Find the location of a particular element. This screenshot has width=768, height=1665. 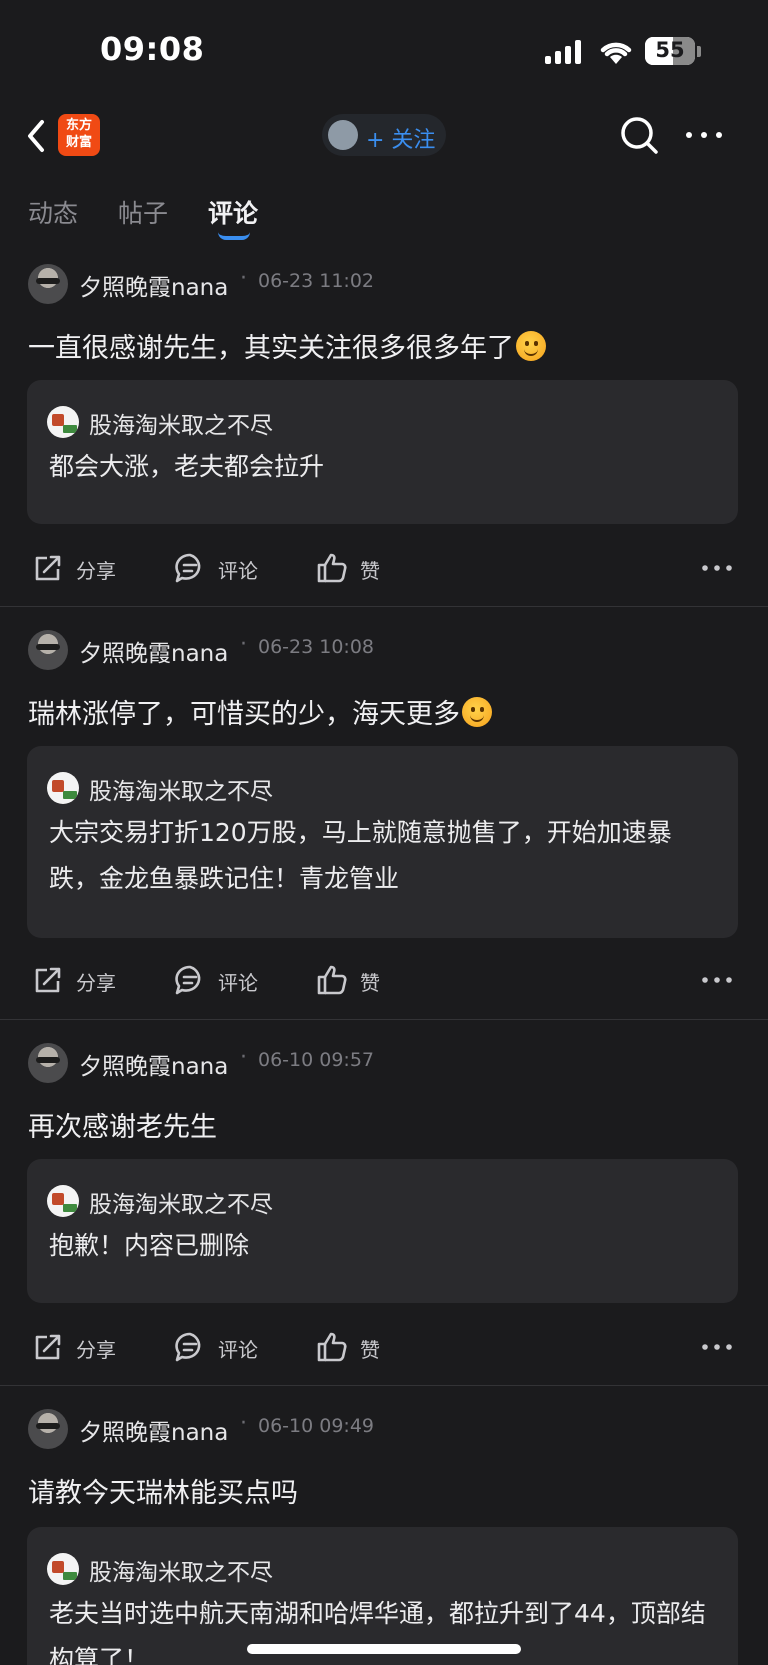

comment-text-content: 一直很感谢先生，其实关注很多很多年了 is located at coordinates (271, 348).